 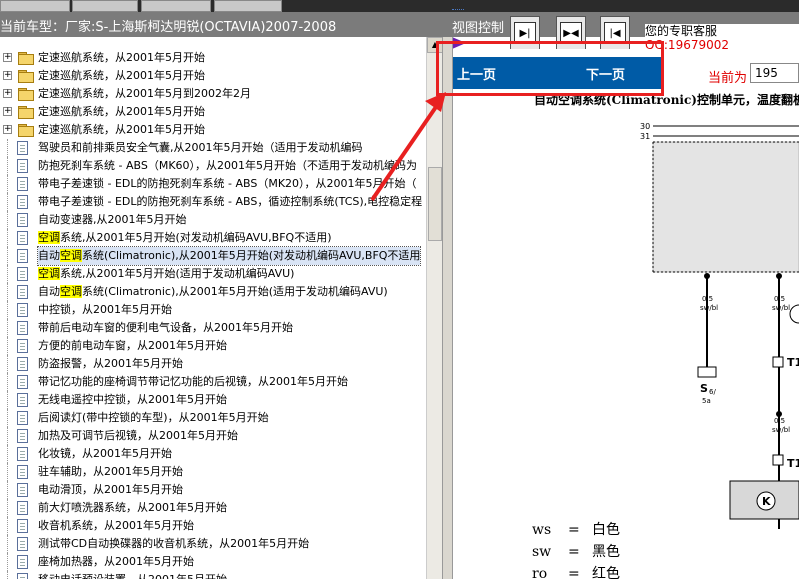 What do you see at coordinates (605, 73) in the screenshot?
I see `next-page-button: 下一页` at bounding box center [605, 73].